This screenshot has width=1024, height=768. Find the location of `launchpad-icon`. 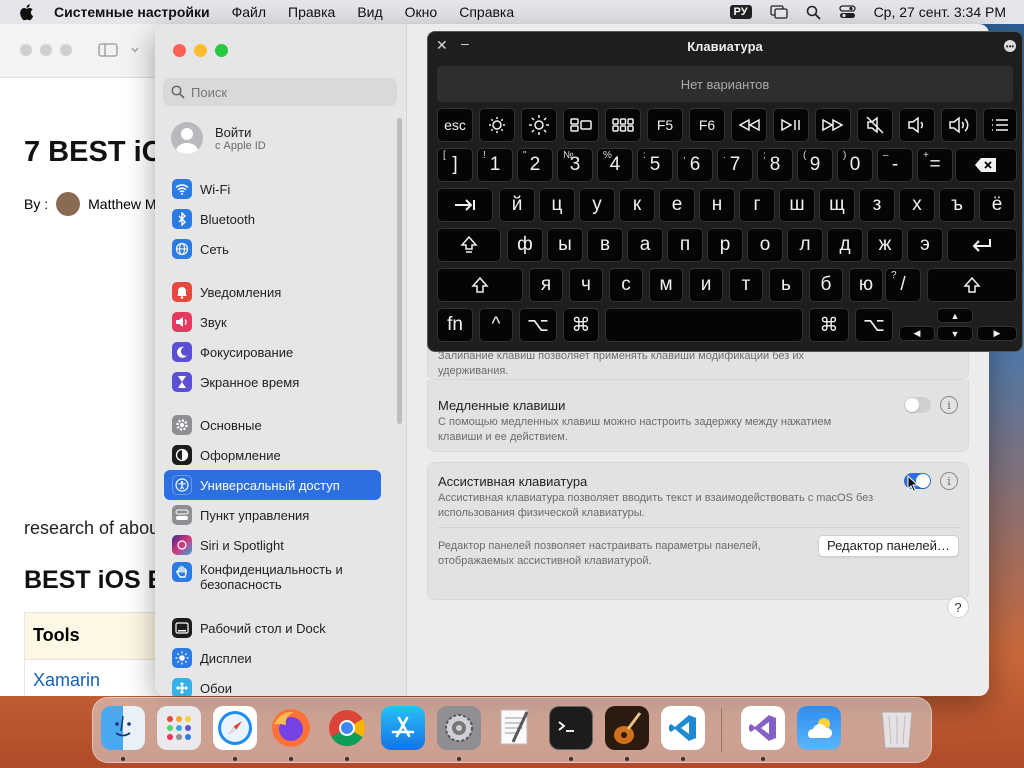

launchpad-icon is located at coordinates (179, 728).